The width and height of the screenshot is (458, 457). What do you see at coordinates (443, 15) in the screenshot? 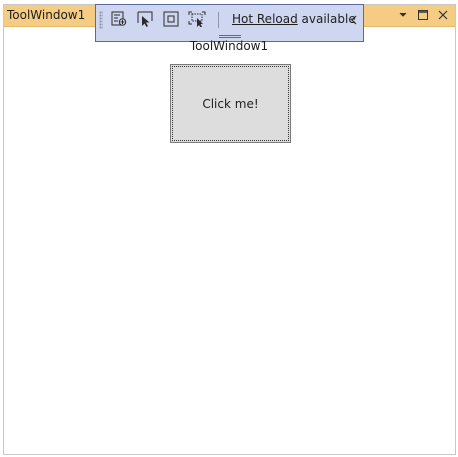
I see `close-icon` at bounding box center [443, 15].